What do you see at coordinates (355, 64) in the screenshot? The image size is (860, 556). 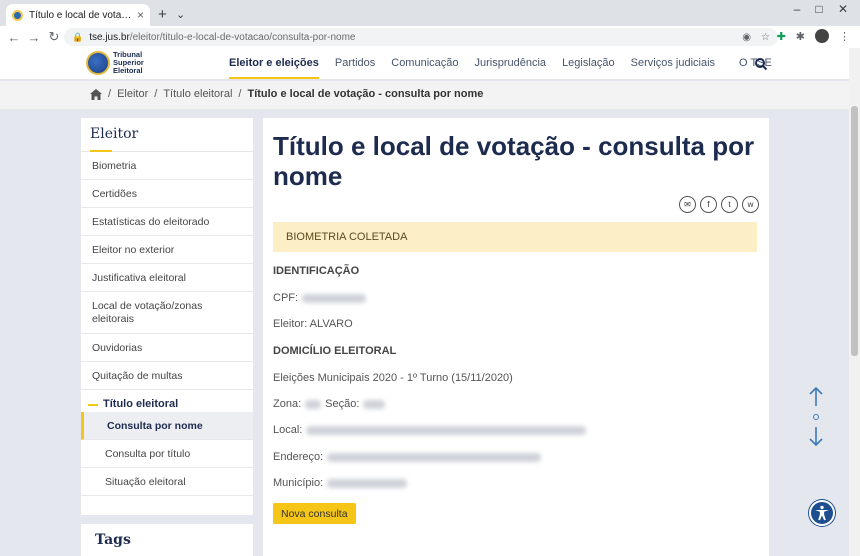 I see `nav-partidos: Partidos` at bounding box center [355, 64].